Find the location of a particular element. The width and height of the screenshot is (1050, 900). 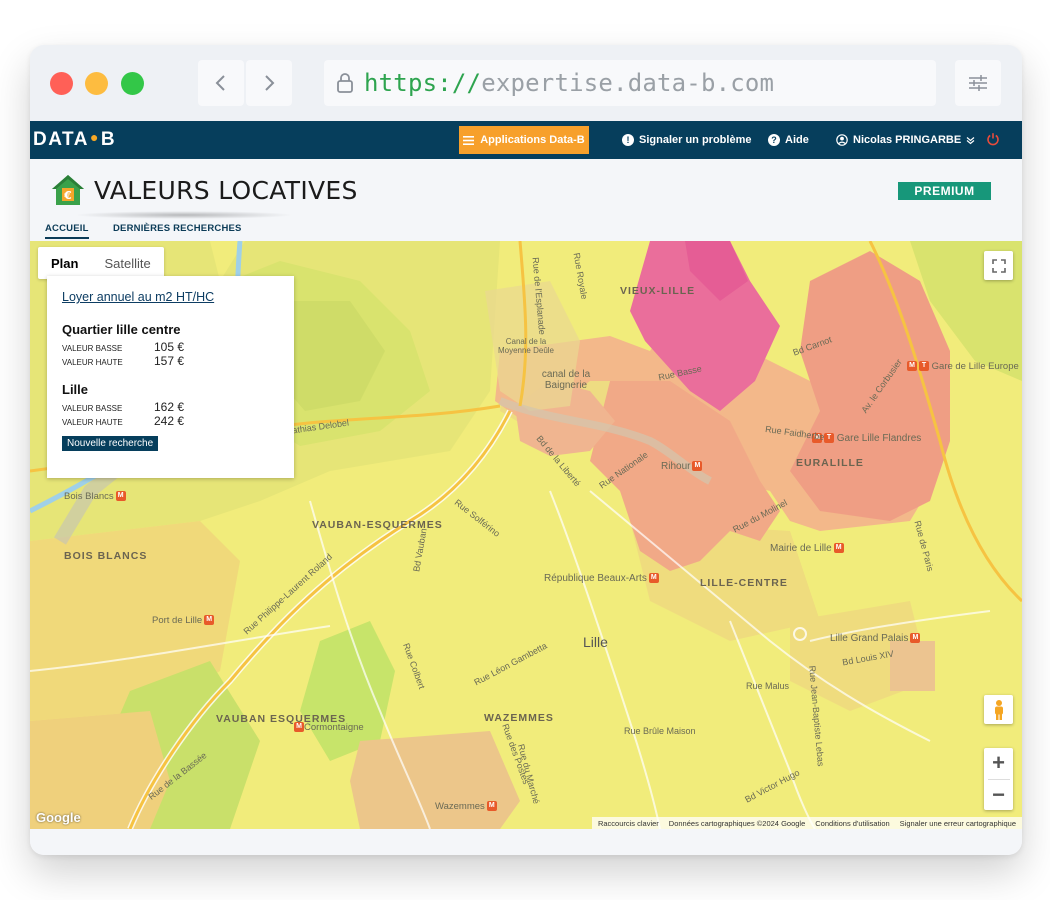

user-name: Nicolas PRINGARBE is located at coordinates (907, 140).